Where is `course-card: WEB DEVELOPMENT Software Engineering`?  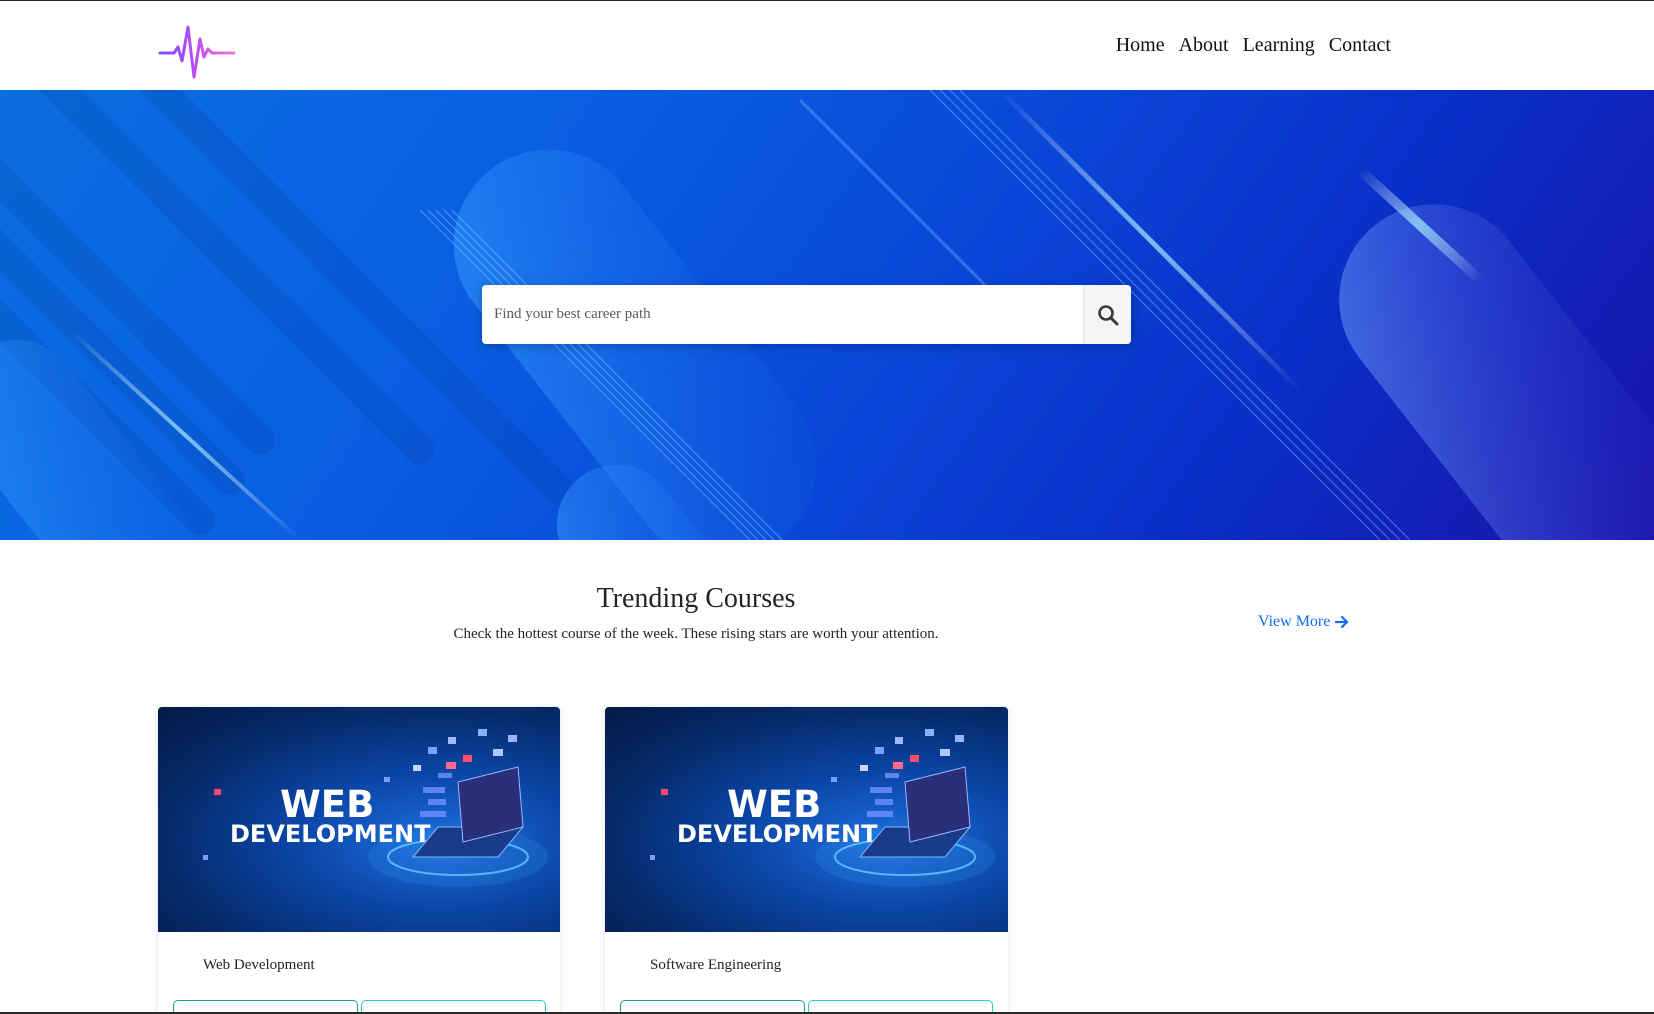
course-card: WEB DEVELOPMENT Software Engineering is located at coordinates (806, 860).